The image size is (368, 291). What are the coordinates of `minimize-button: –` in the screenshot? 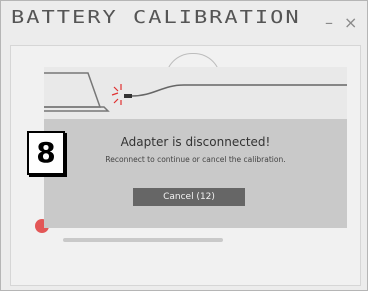 It's located at (329, 23).